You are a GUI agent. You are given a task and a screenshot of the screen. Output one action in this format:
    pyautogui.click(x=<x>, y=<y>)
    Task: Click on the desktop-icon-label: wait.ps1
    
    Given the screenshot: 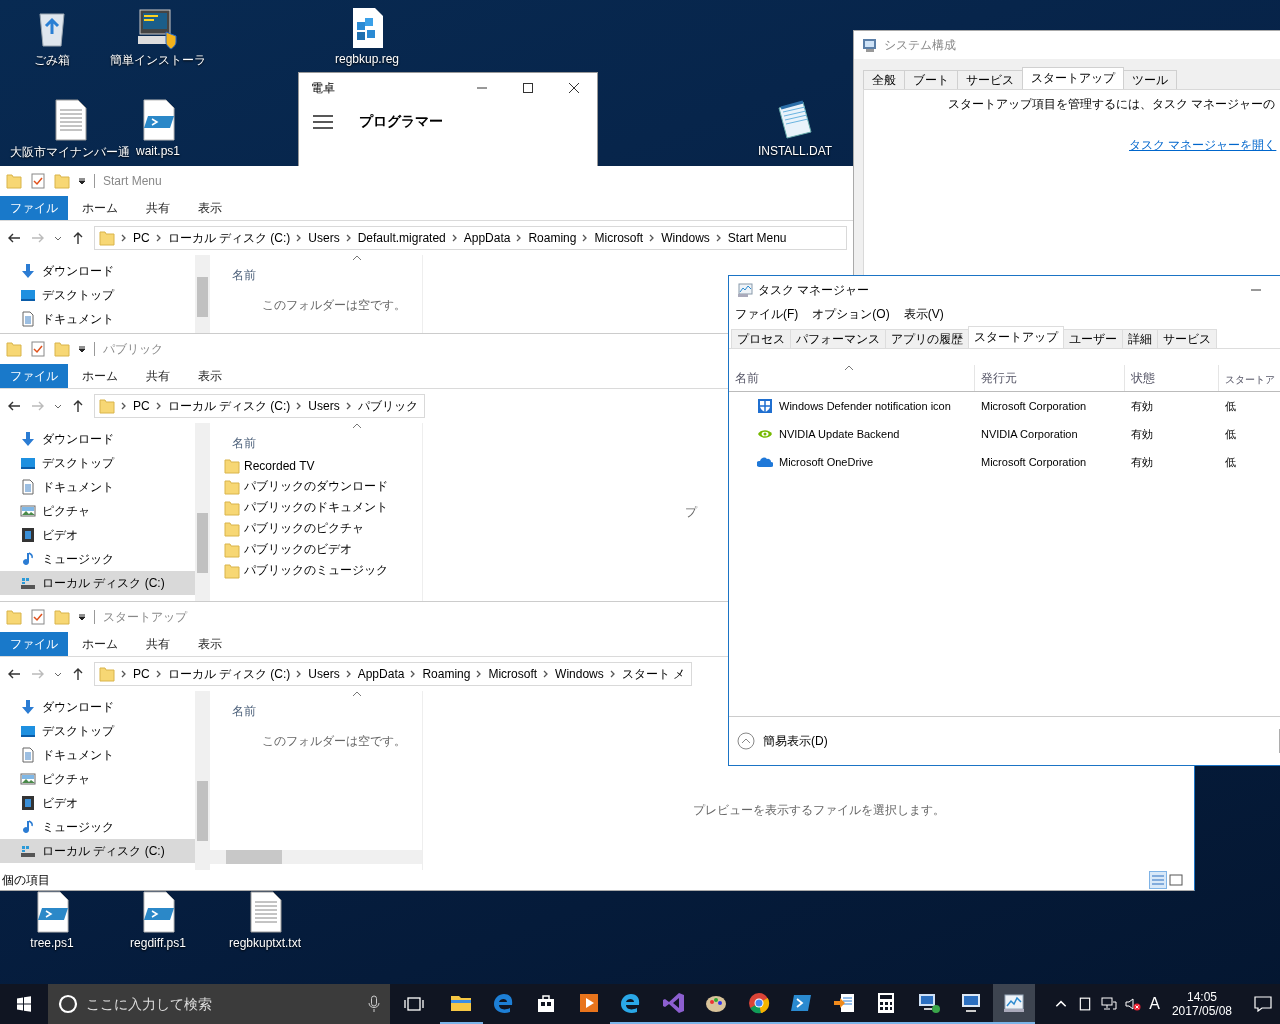 What is the action you would take?
    pyautogui.click(x=158, y=151)
    